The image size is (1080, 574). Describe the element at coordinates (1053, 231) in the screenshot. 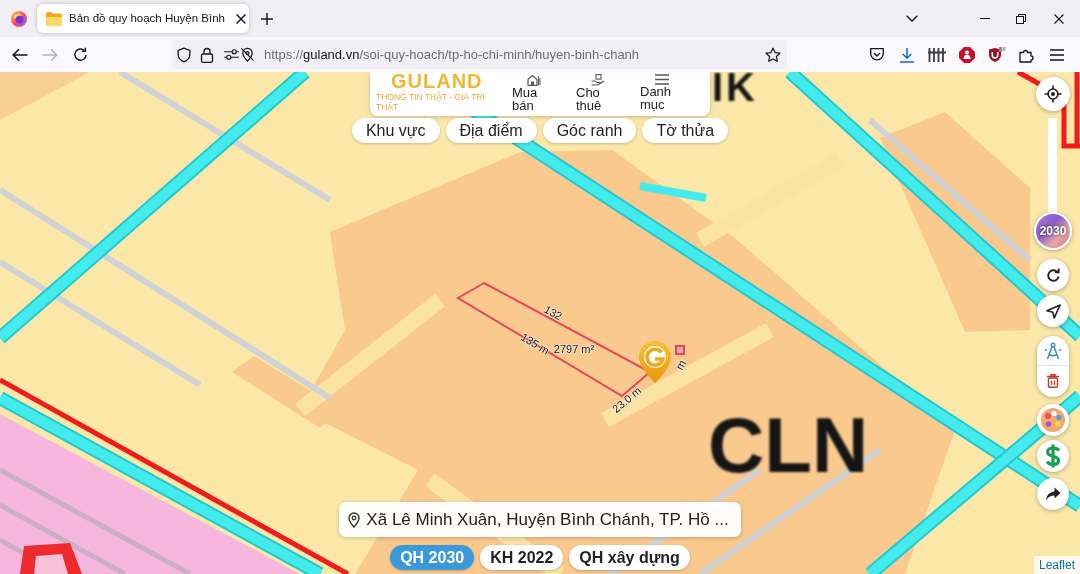

I see `slider-thumb: 2030` at that location.